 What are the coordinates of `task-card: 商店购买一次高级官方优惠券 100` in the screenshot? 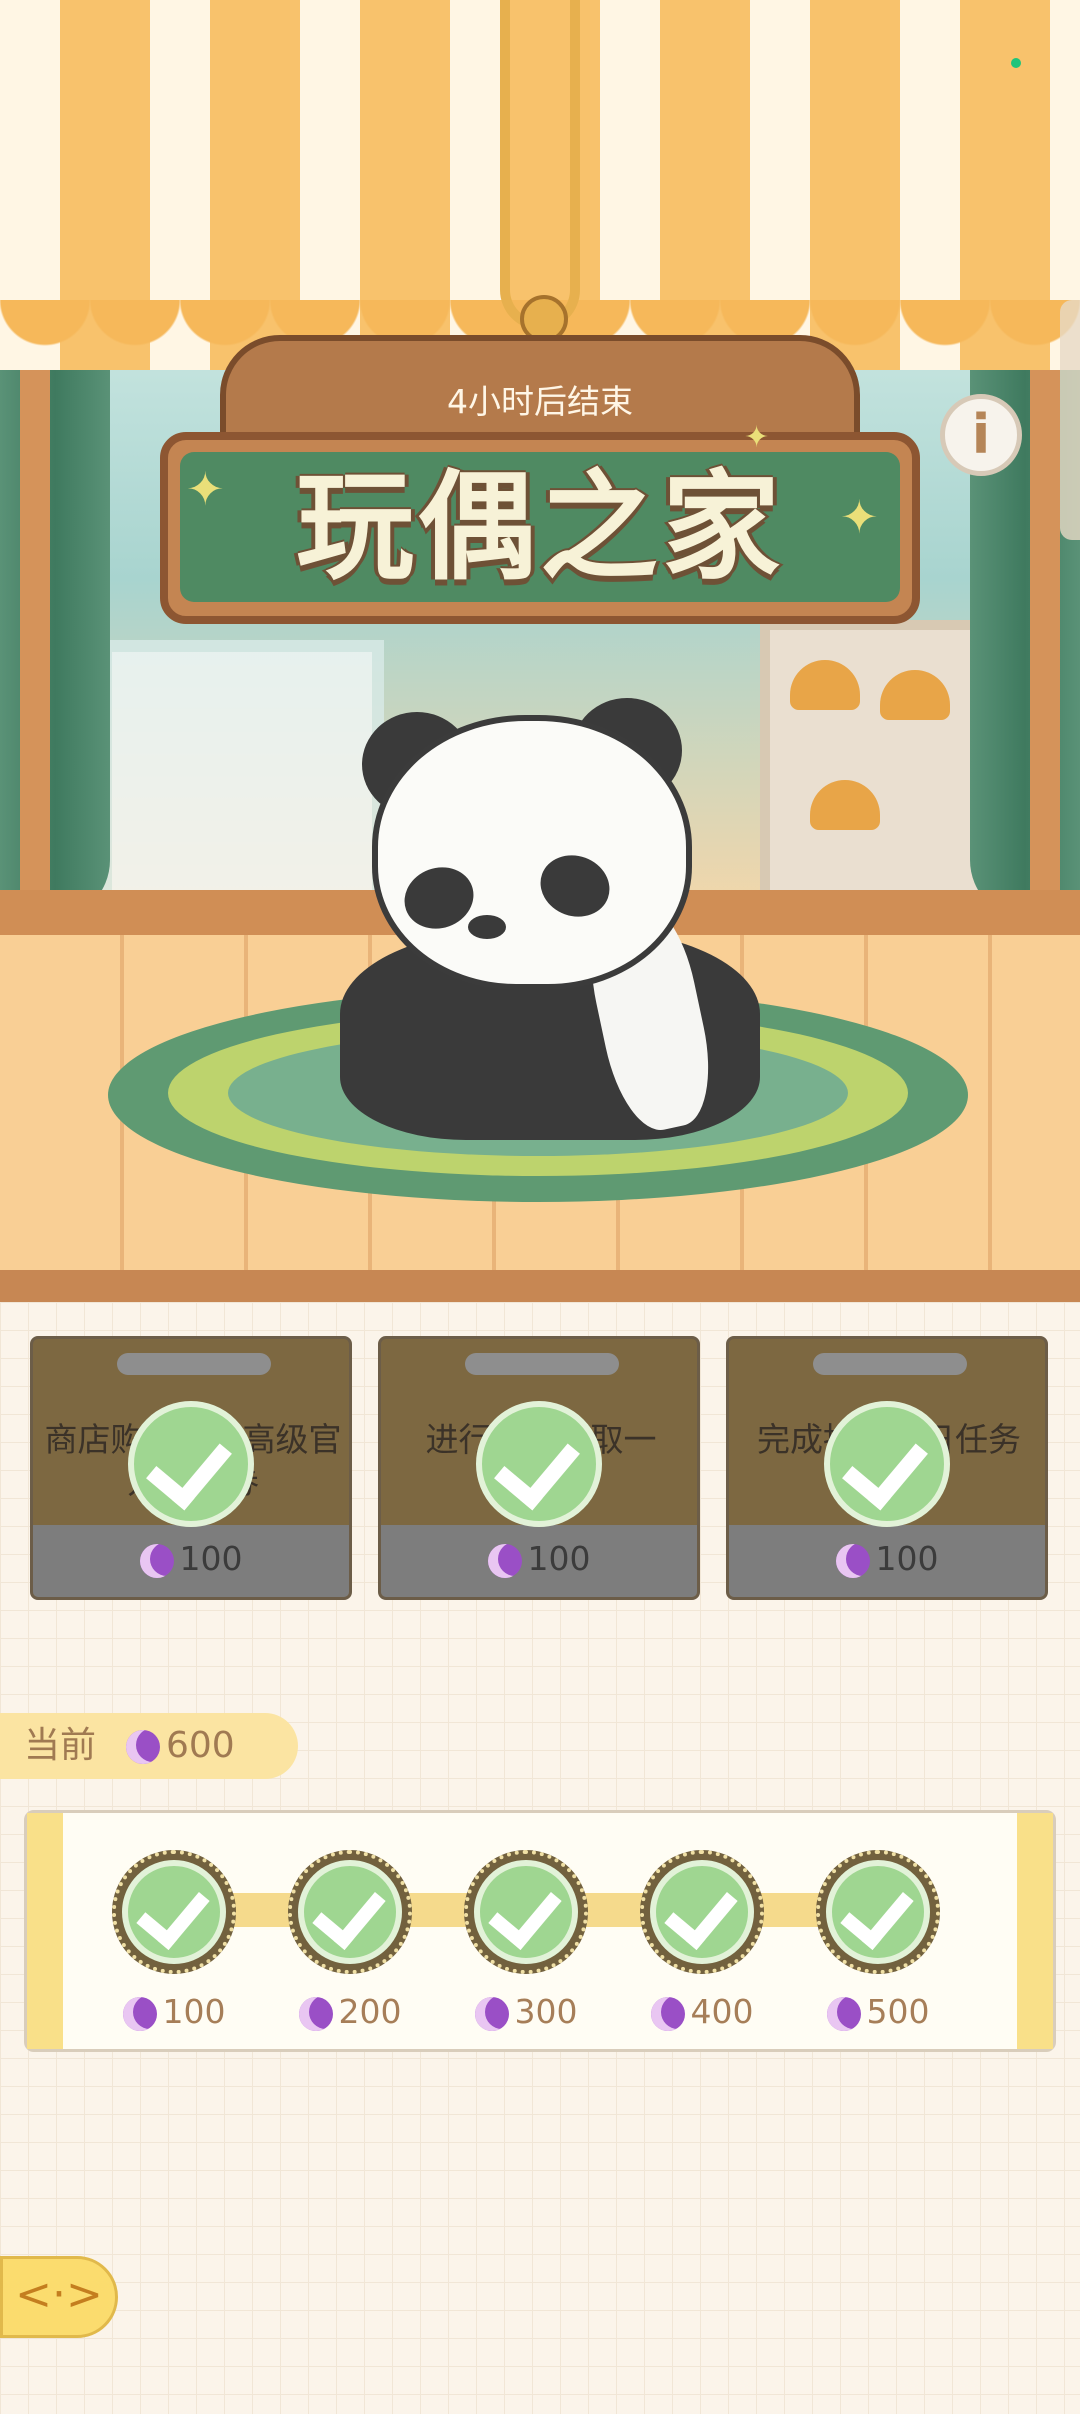 It's located at (191, 1468).